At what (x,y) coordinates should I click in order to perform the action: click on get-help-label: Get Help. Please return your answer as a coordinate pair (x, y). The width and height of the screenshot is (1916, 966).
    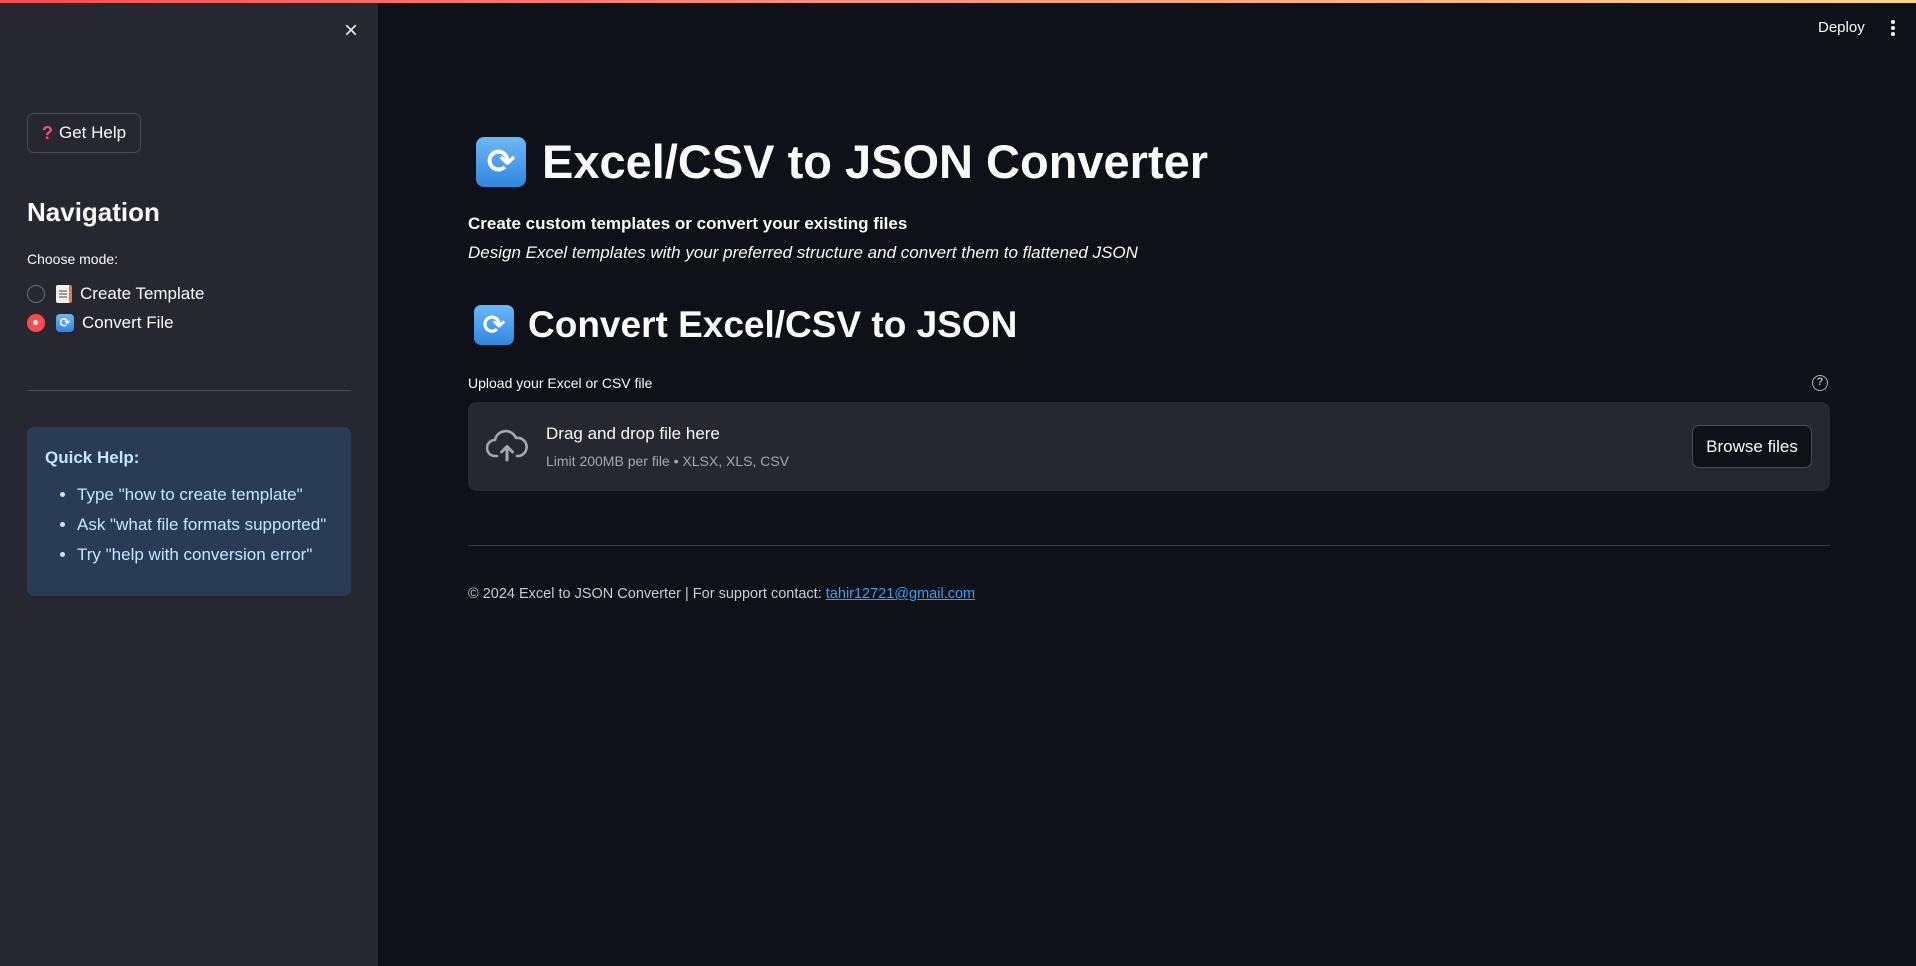
    Looking at the image, I should click on (93, 132).